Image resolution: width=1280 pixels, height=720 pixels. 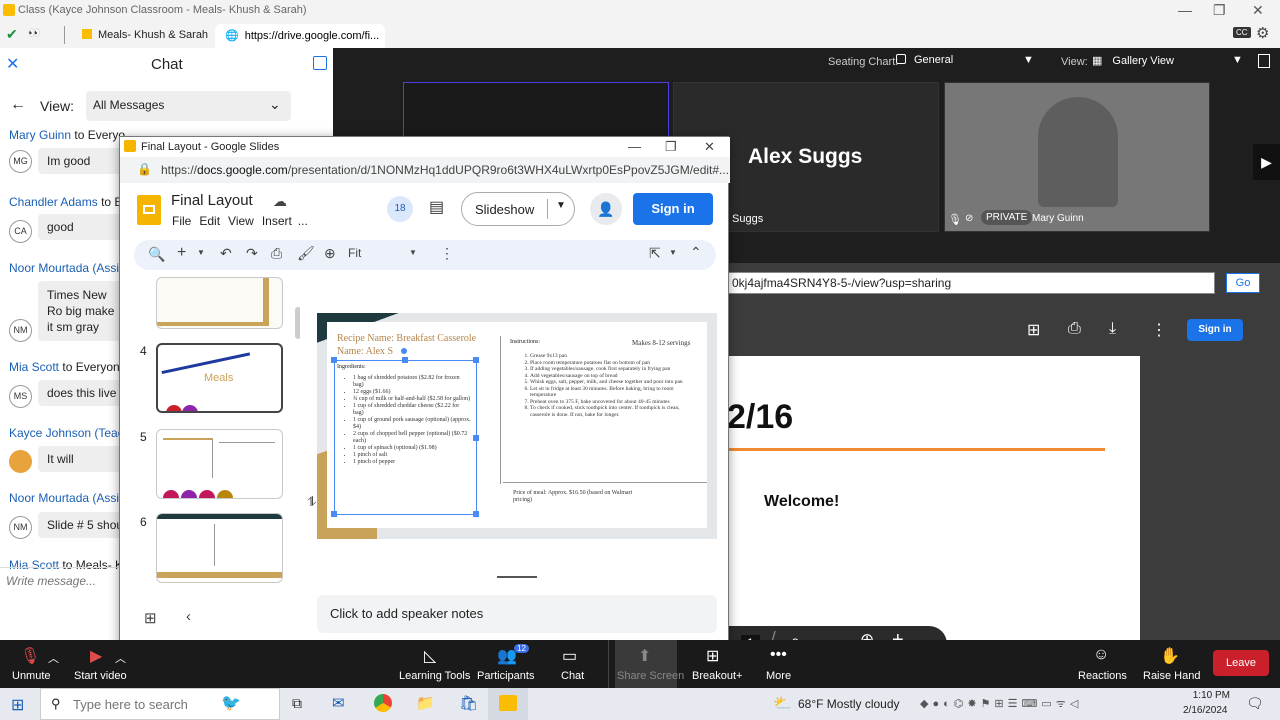 I want to click on chat-bubble-icon: ▭, so click(x=569, y=656).